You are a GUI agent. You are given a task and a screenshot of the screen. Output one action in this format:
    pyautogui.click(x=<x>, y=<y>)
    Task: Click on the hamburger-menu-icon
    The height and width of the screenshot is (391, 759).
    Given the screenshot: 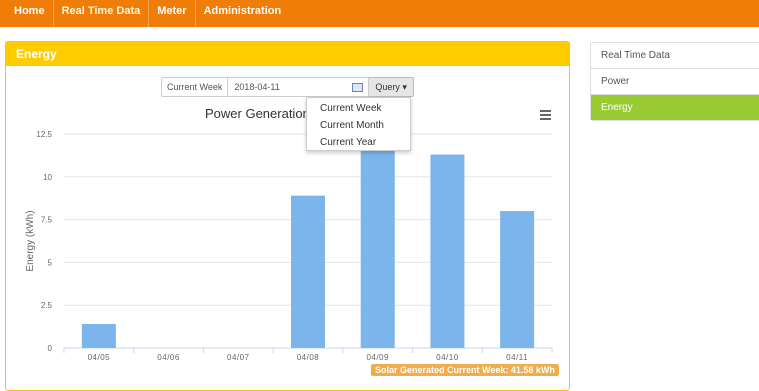 What is the action you would take?
    pyautogui.click(x=545, y=115)
    